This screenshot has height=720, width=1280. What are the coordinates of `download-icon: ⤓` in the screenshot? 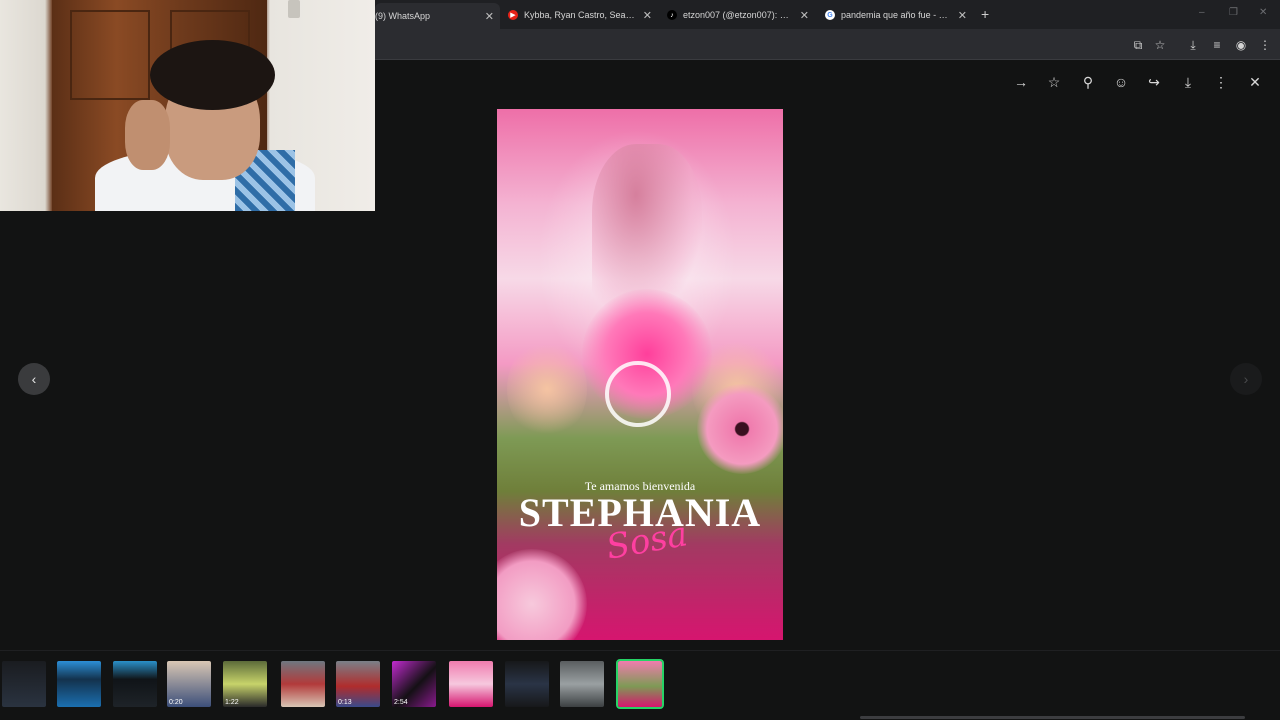 It's located at (1188, 82).